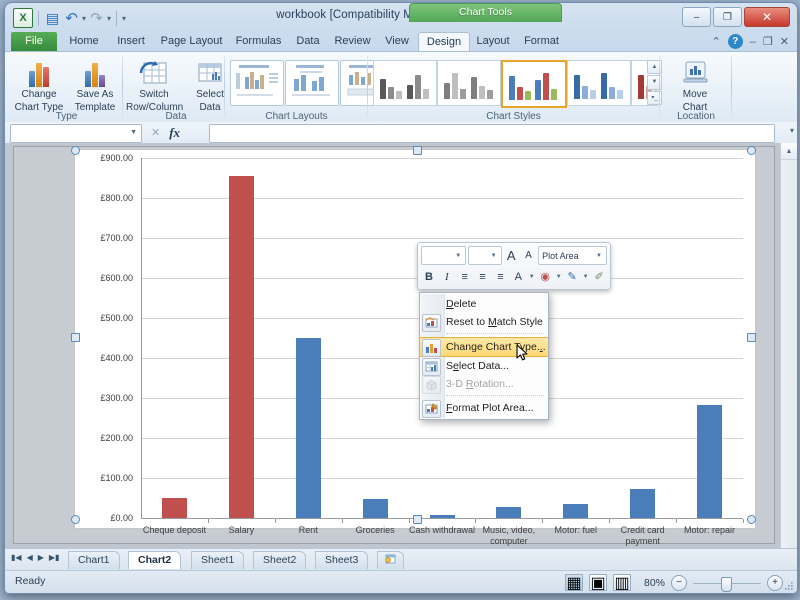 The width and height of the screenshot is (800, 600). I want to click on name-box: ▼, so click(76, 133).